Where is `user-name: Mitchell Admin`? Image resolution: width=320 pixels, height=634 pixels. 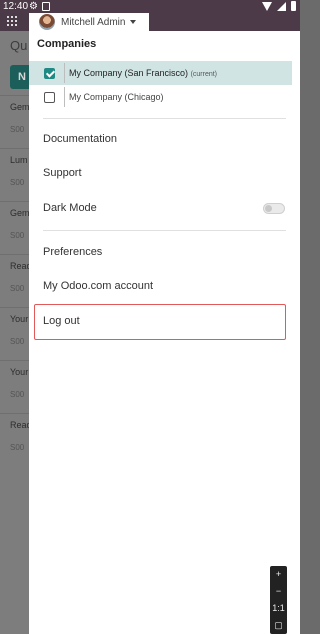
user-name: Mitchell Admin is located at coordinates (93, 22).